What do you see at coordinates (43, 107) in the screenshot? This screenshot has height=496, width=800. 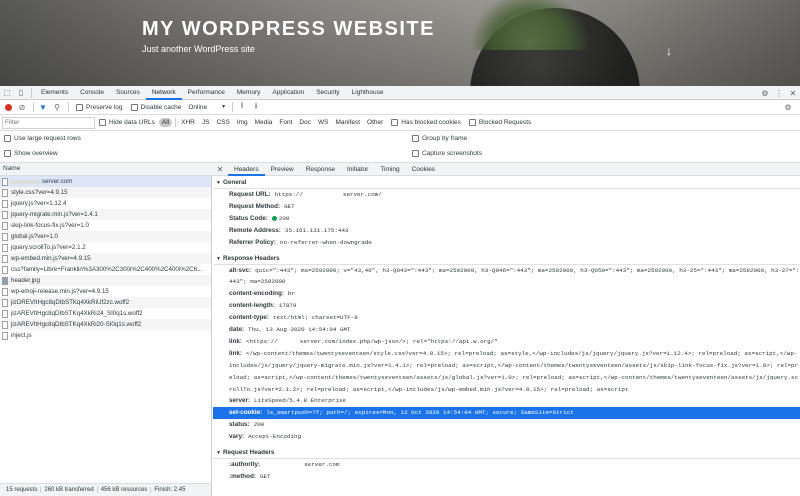 I see `filter-toggle-button: ▼` at bounding box center [43, 107].